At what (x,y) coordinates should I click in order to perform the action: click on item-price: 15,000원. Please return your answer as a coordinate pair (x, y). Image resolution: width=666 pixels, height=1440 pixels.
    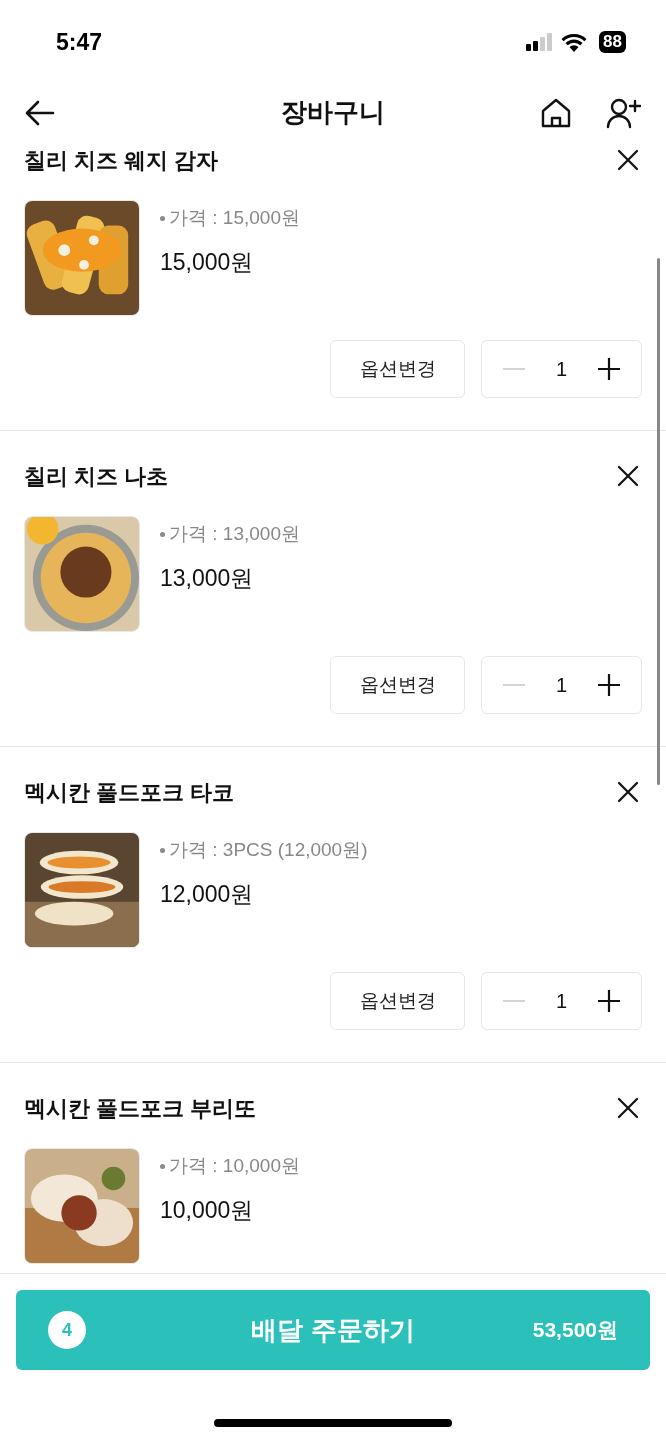
    Looking at the image, I should click on (207, 262).